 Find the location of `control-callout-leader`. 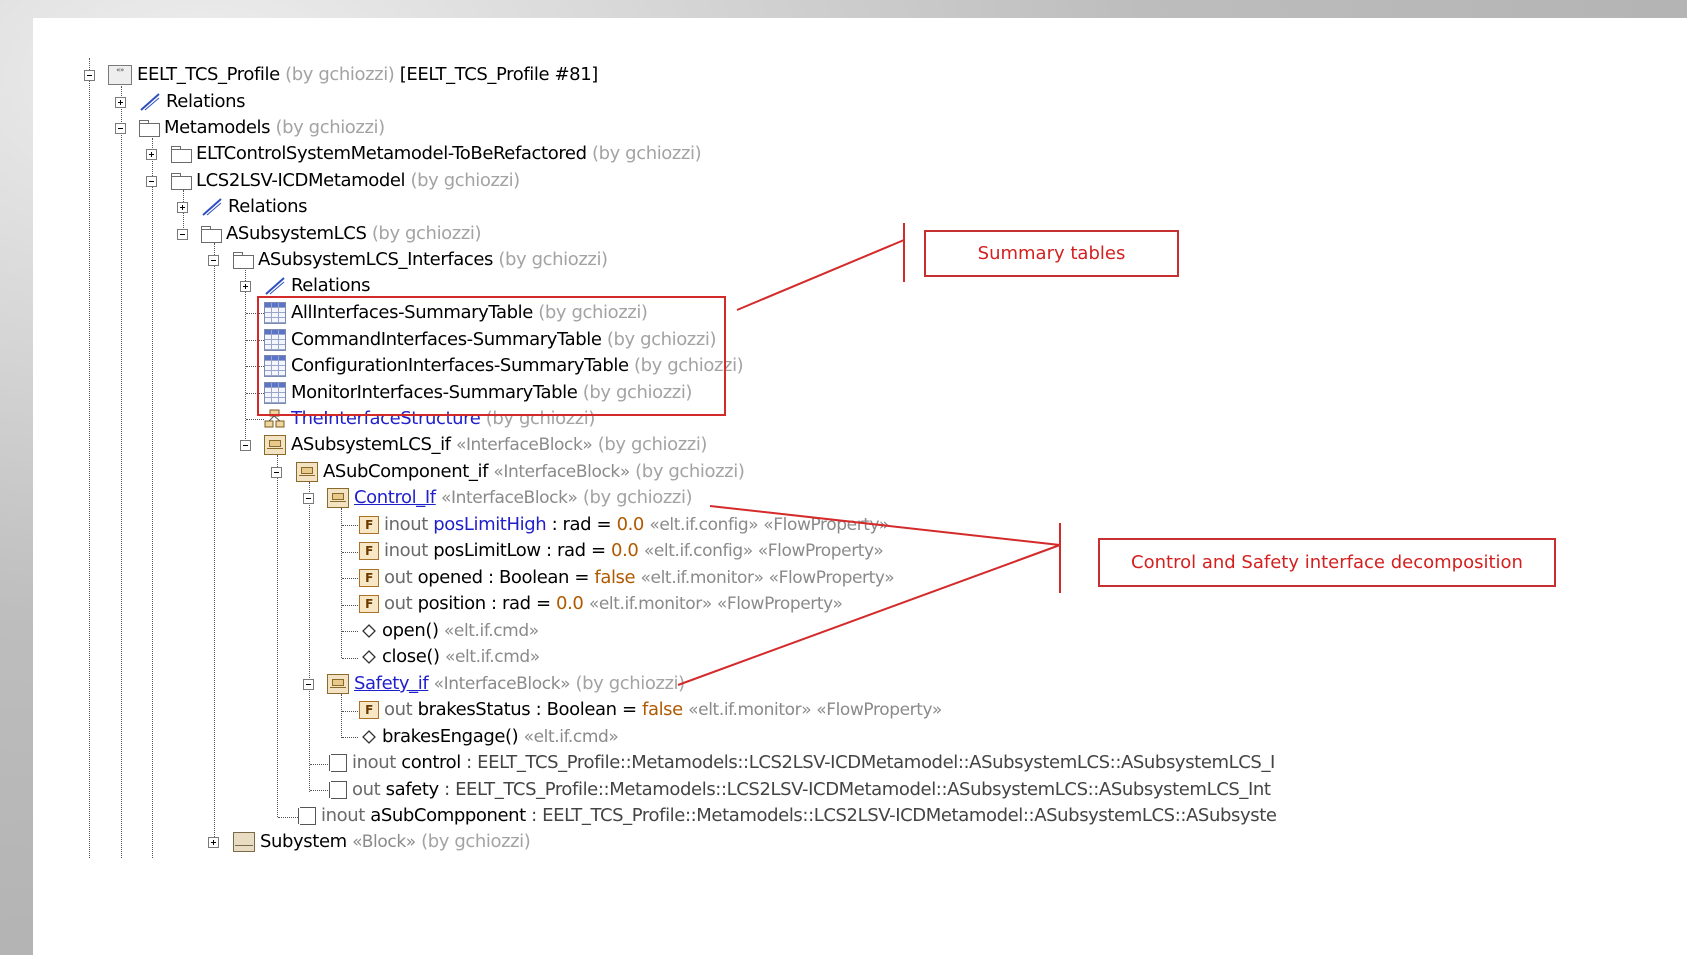

control-callout-leader is located at coordinates (885, 525).